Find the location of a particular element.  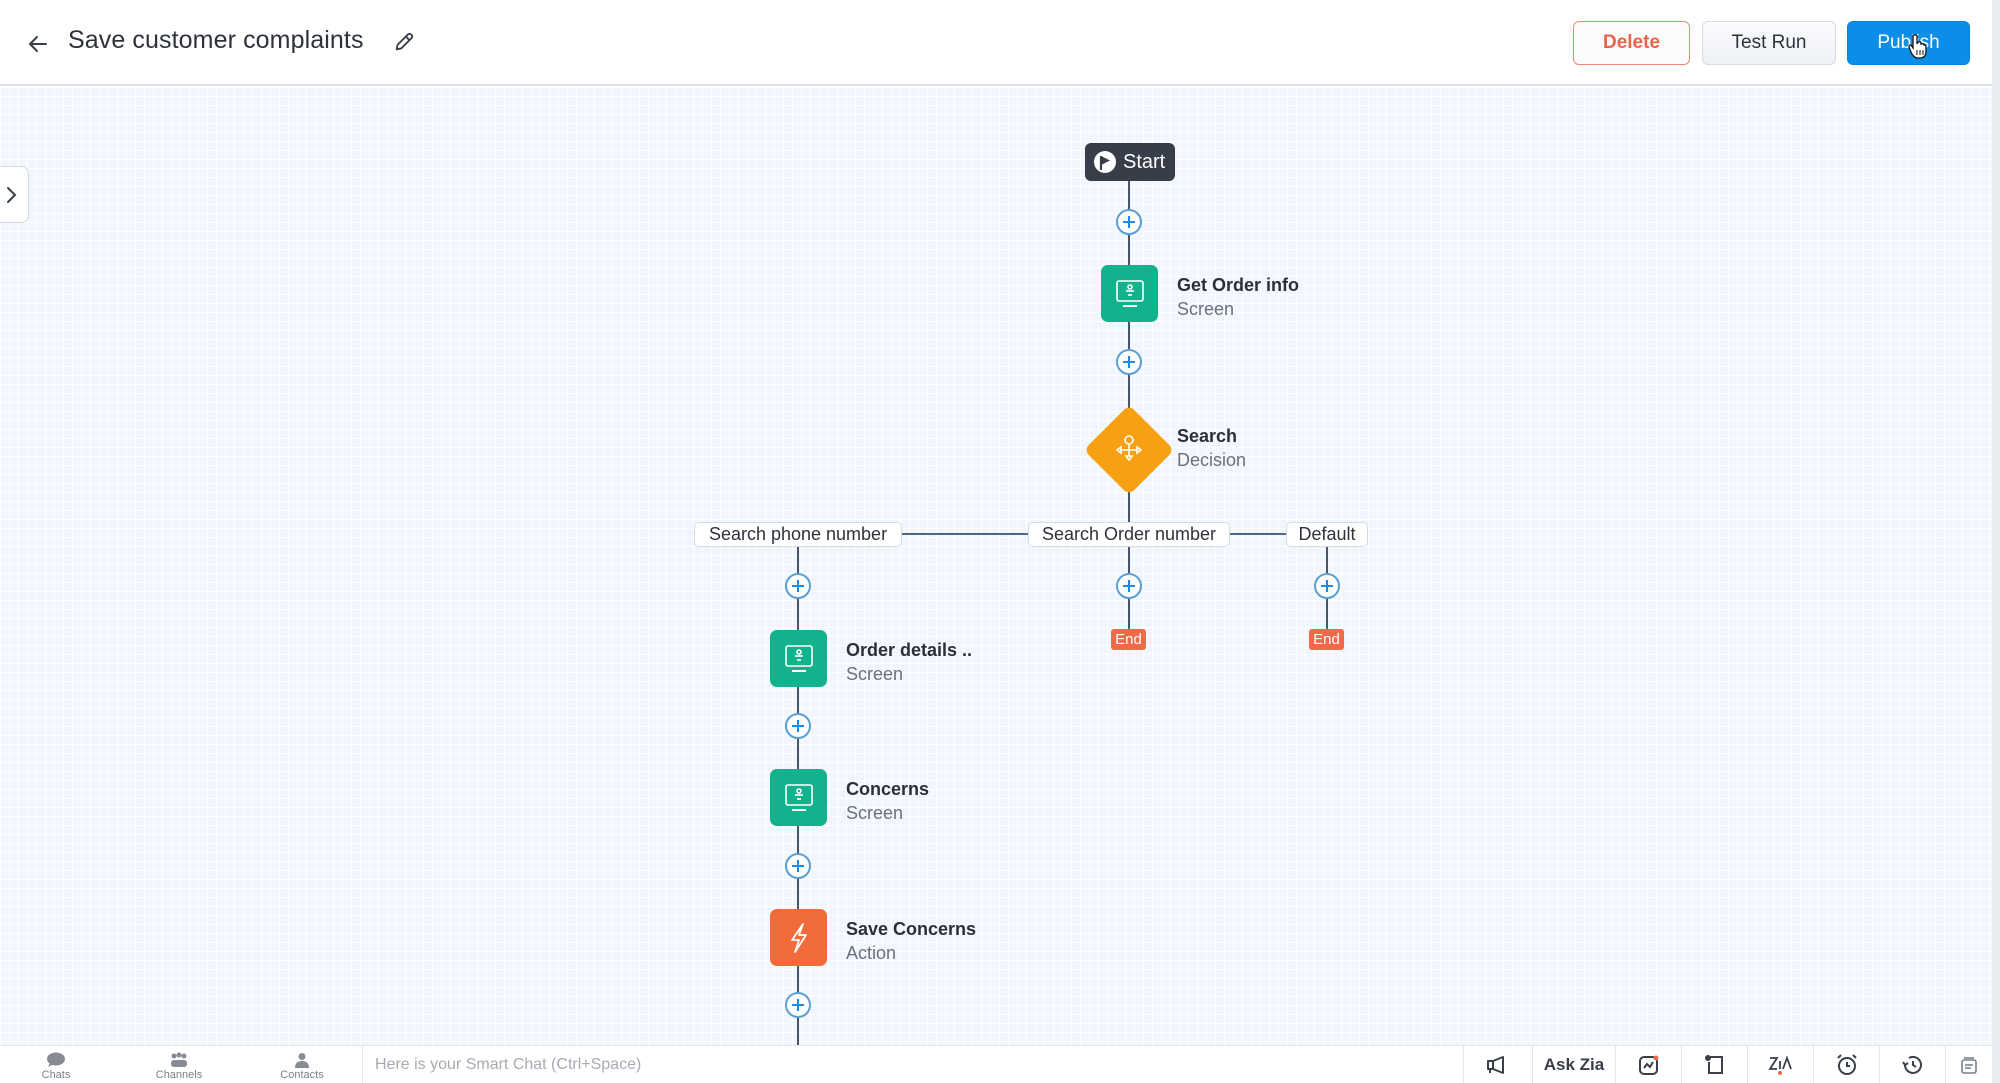

person-icon is located at coordinates (302, 1060).